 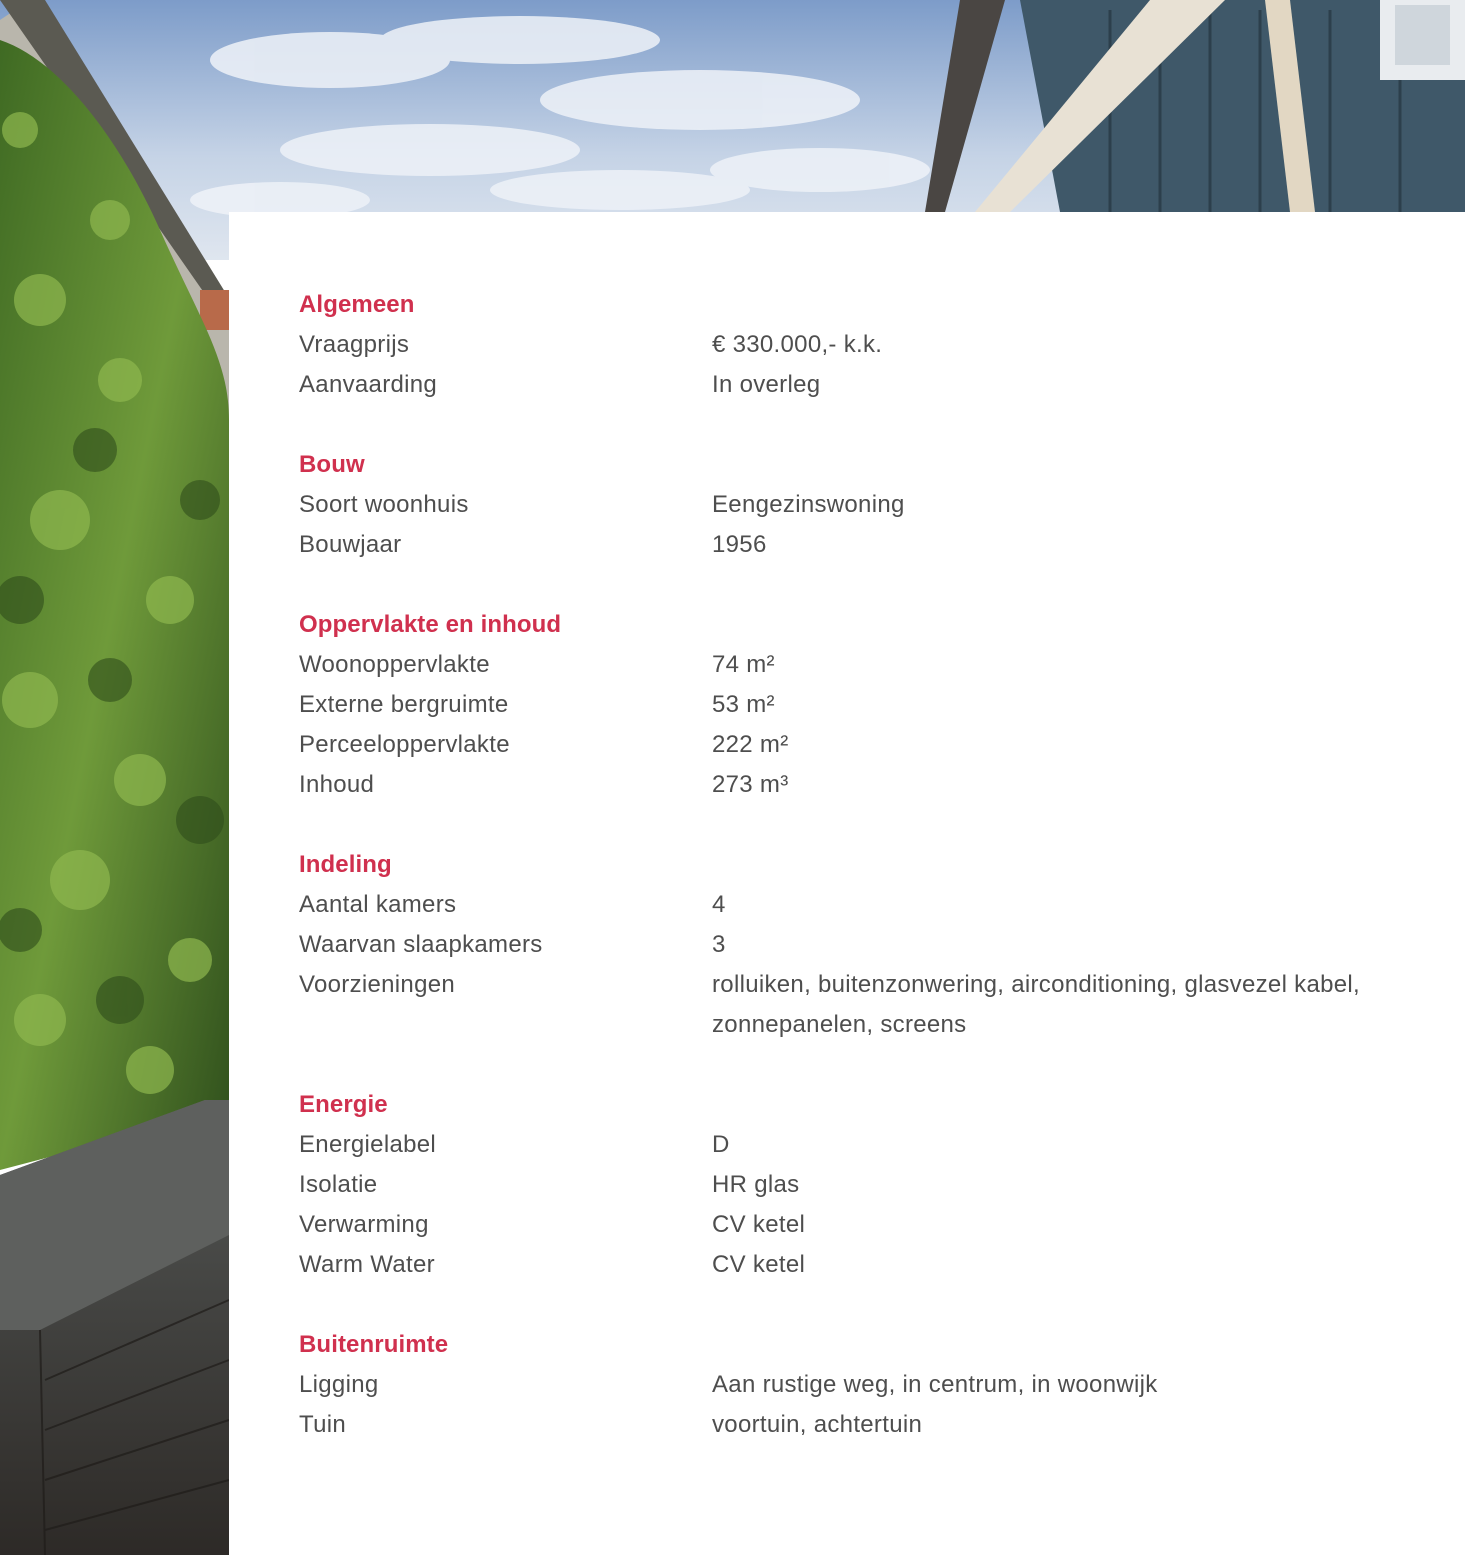 I want to click on section-title: Bouw, so click(x=332, y=464).